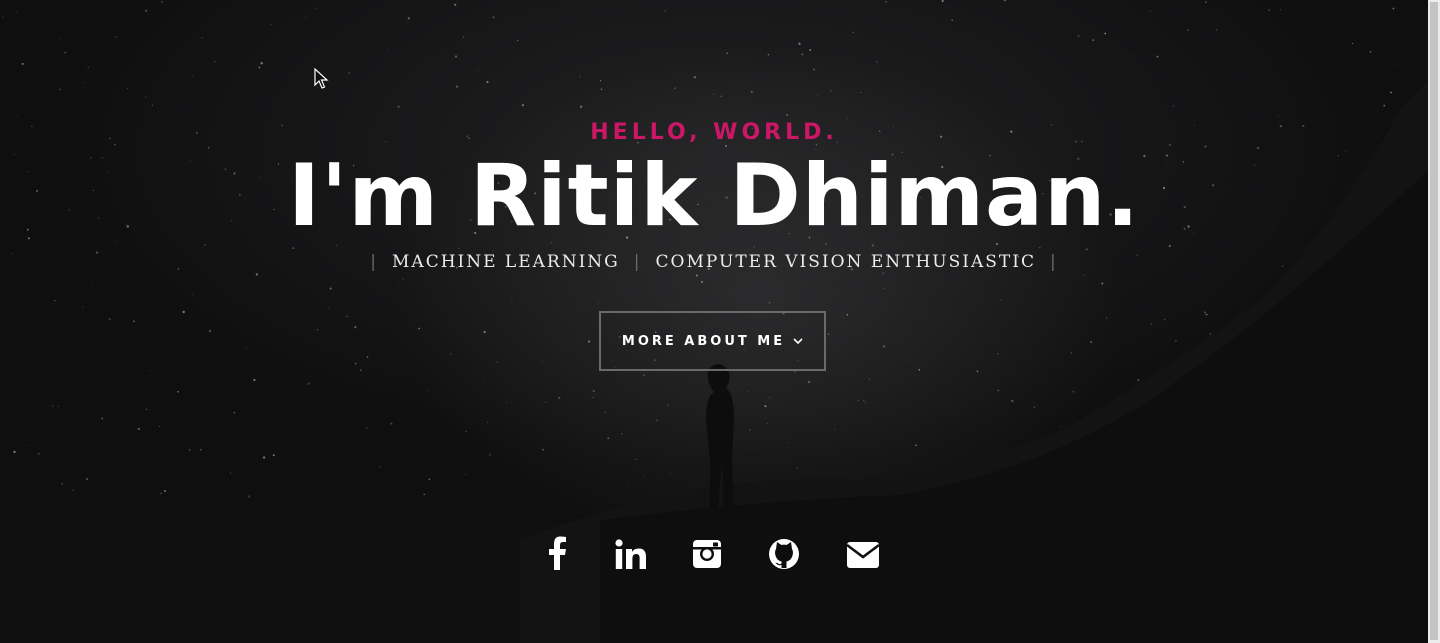 The height and width of the screenshot is (643, 1440). I want to click on facebook-icon, so click(557, 554).